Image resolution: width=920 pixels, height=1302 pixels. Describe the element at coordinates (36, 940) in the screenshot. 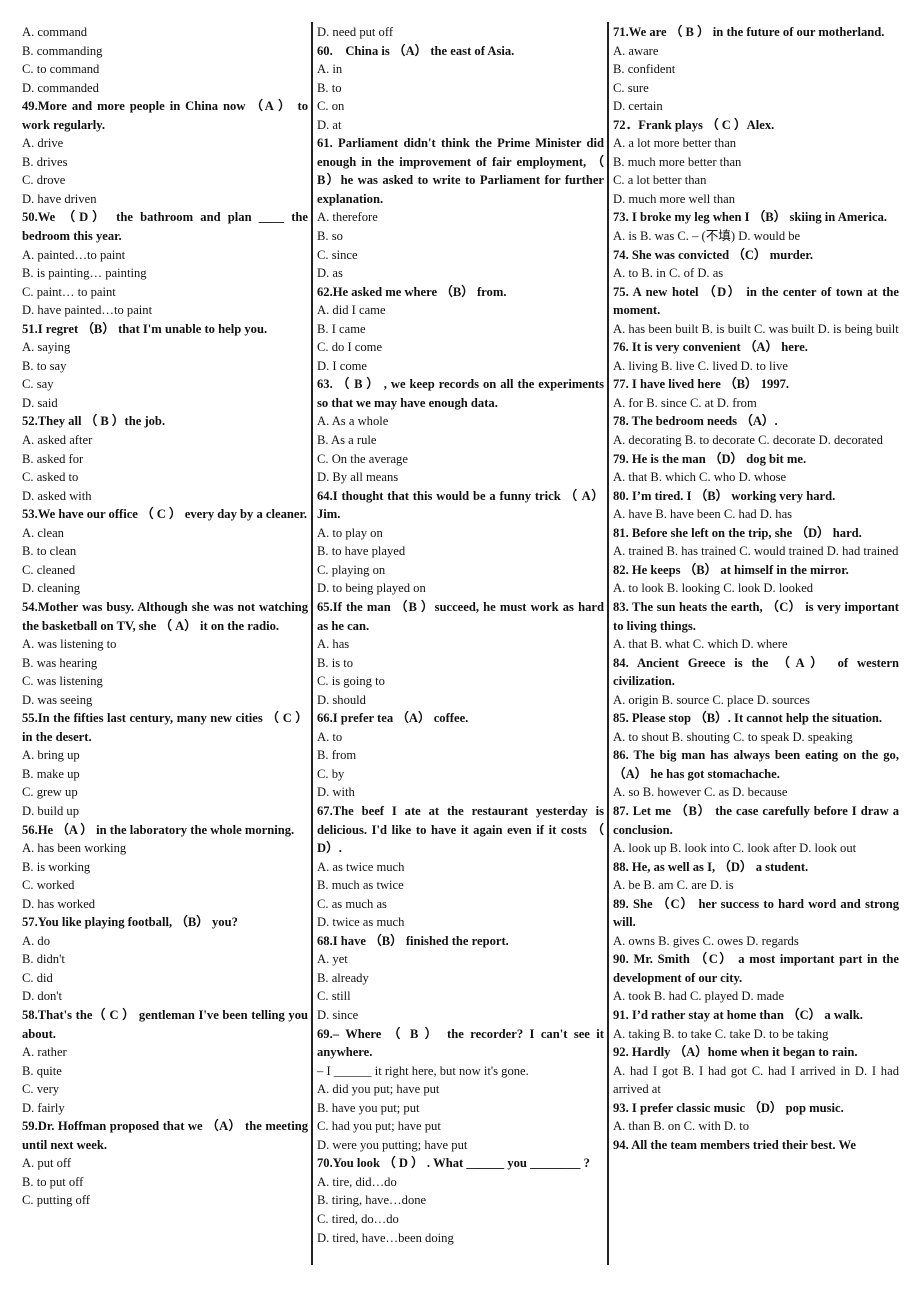

I see `answer-option: A. do` at that location.